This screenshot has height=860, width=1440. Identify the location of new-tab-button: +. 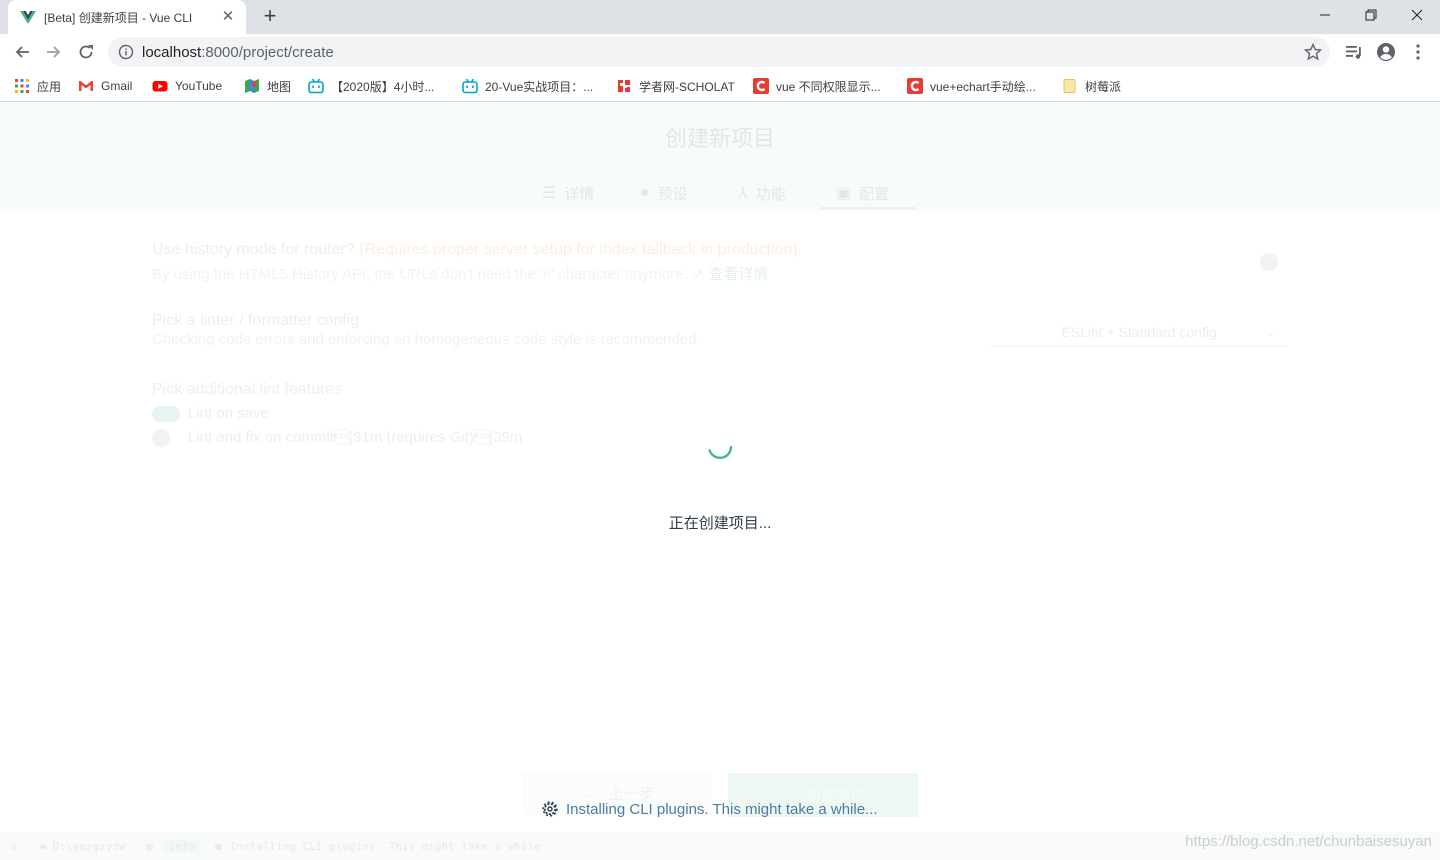
(270, 17).